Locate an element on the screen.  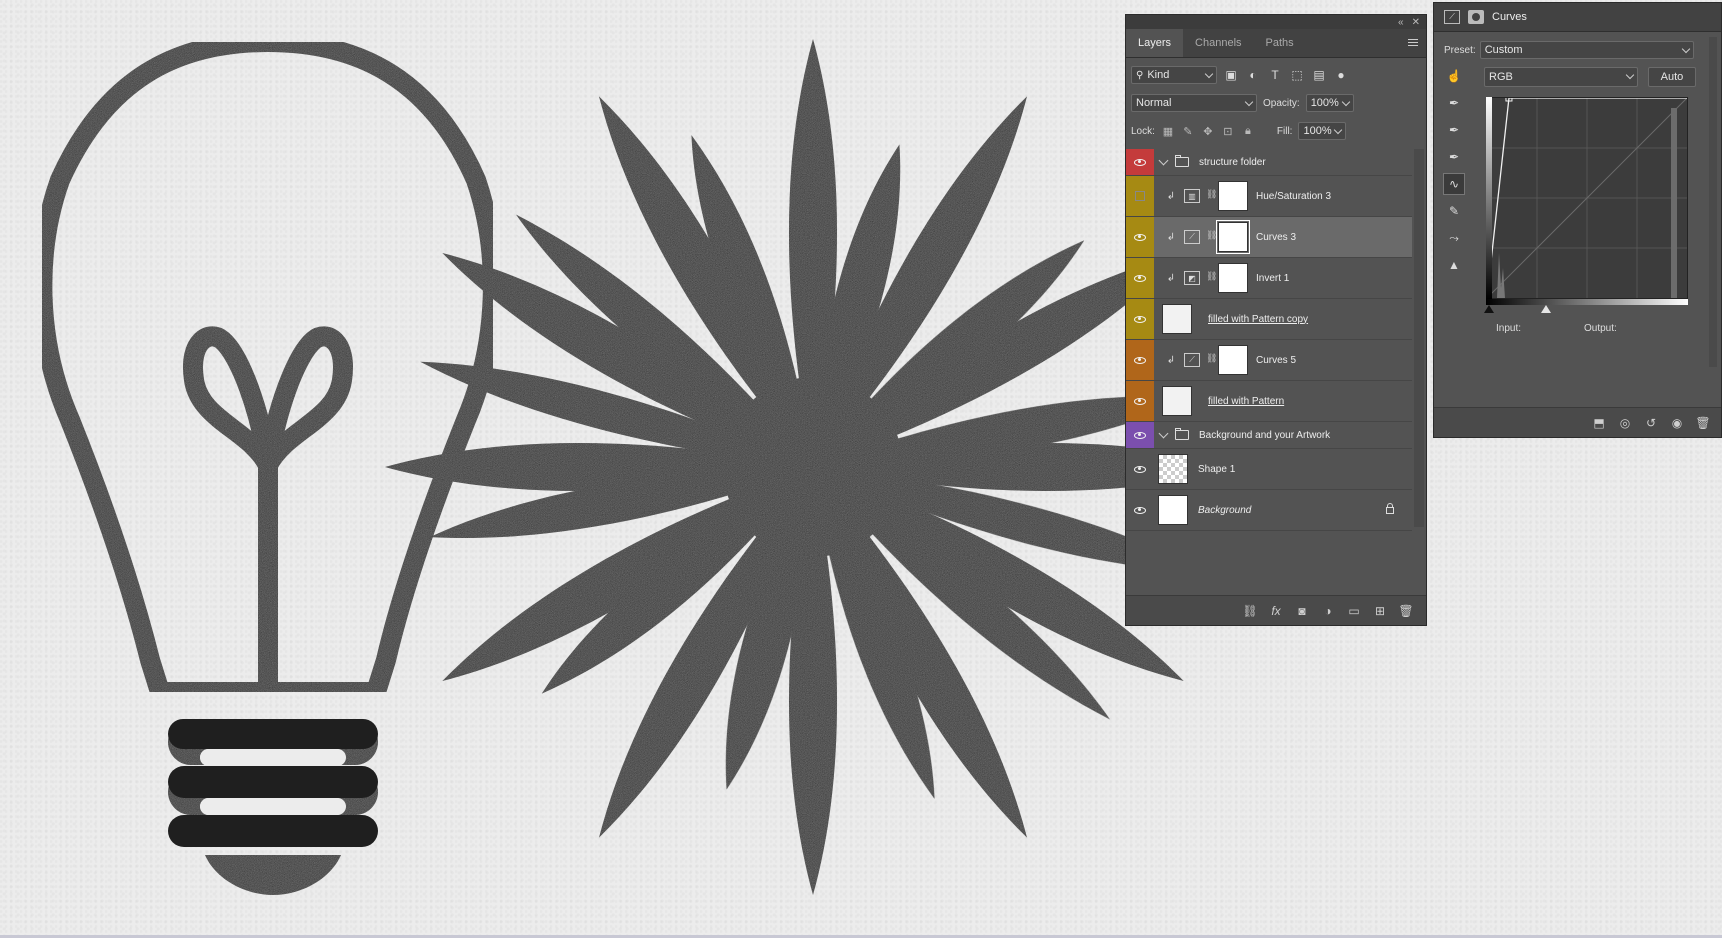
pencil-icon: ✎ is located at coordinates (1454, 211).